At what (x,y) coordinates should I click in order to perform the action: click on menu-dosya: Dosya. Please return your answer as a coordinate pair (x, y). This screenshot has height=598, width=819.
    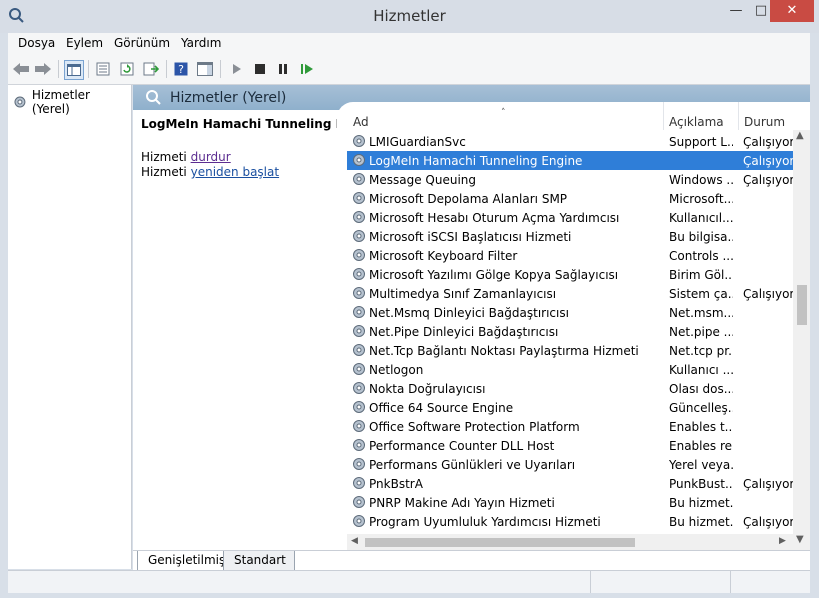
    Looking at the image, I should click on (36, 43).